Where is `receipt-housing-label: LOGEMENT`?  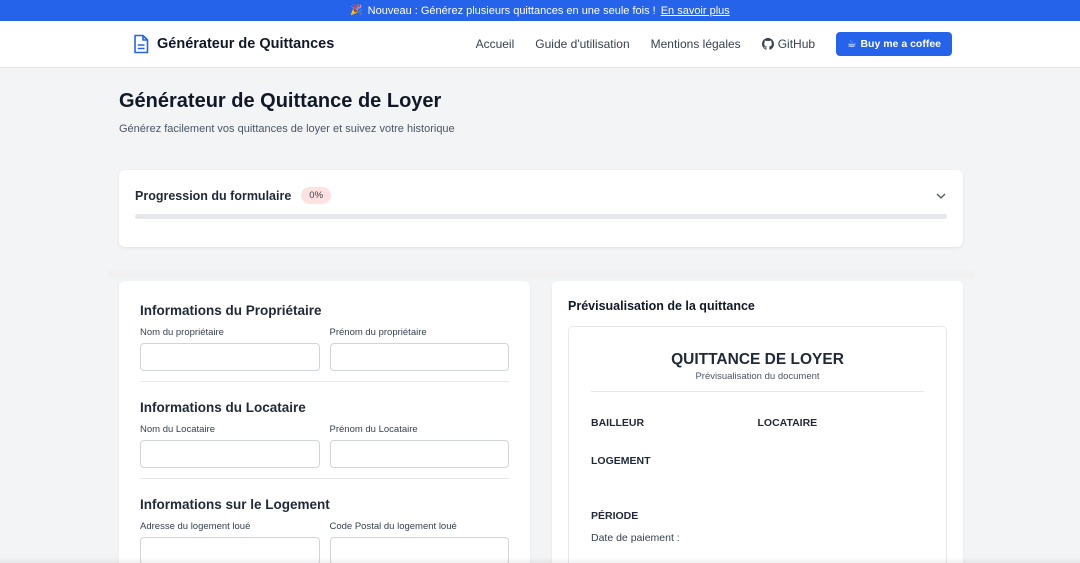
receipt-housing-label: LOGEMENT is located at coordinates (621, 461).